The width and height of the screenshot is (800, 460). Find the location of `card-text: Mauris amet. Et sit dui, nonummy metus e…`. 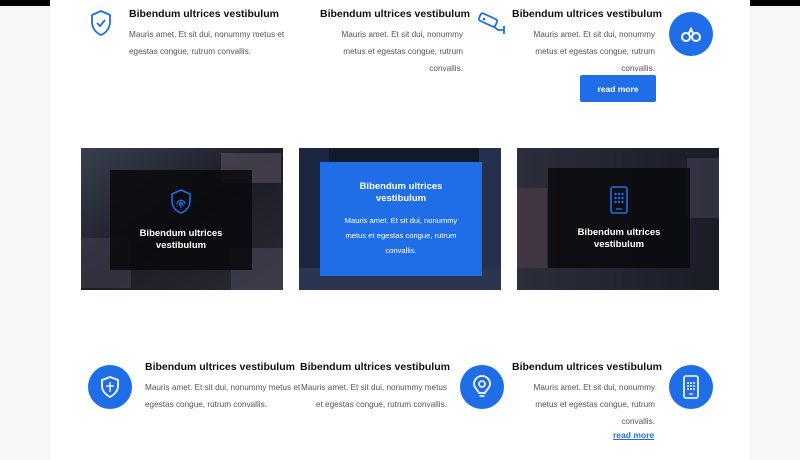

card-text: Mauris amet. Et sit dui, nonummy metus e… is located at coordinates (401, 235).